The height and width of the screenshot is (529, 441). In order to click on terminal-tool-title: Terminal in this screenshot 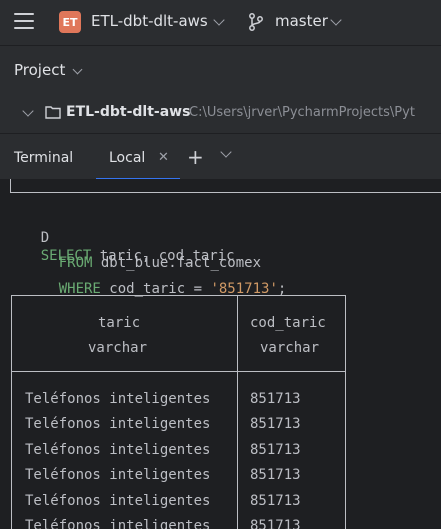, I will do `click(44, 158)`.